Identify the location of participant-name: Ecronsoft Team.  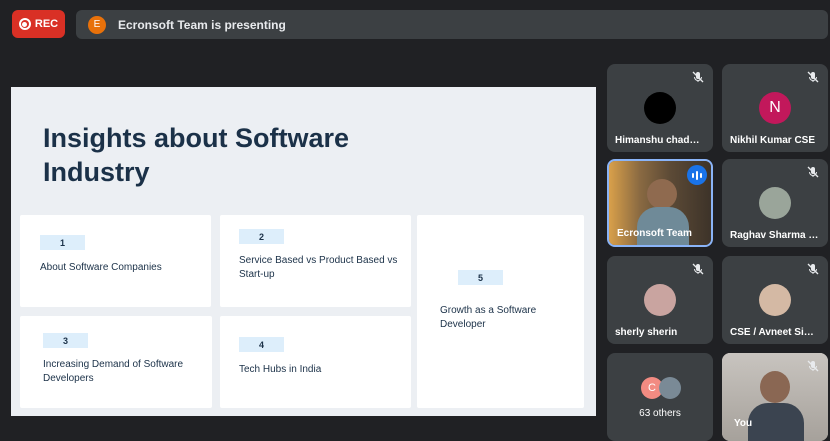
(654, 233).